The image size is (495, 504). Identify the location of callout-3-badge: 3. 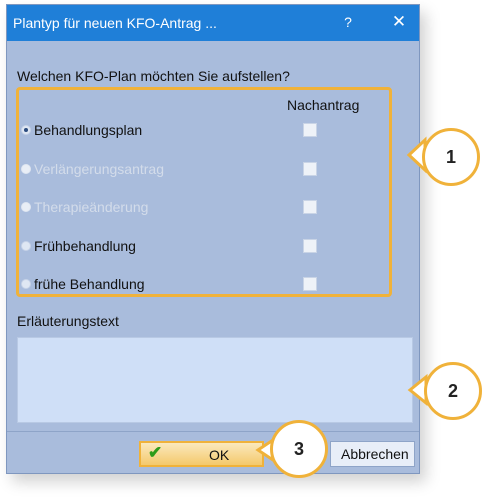
(299, 449).